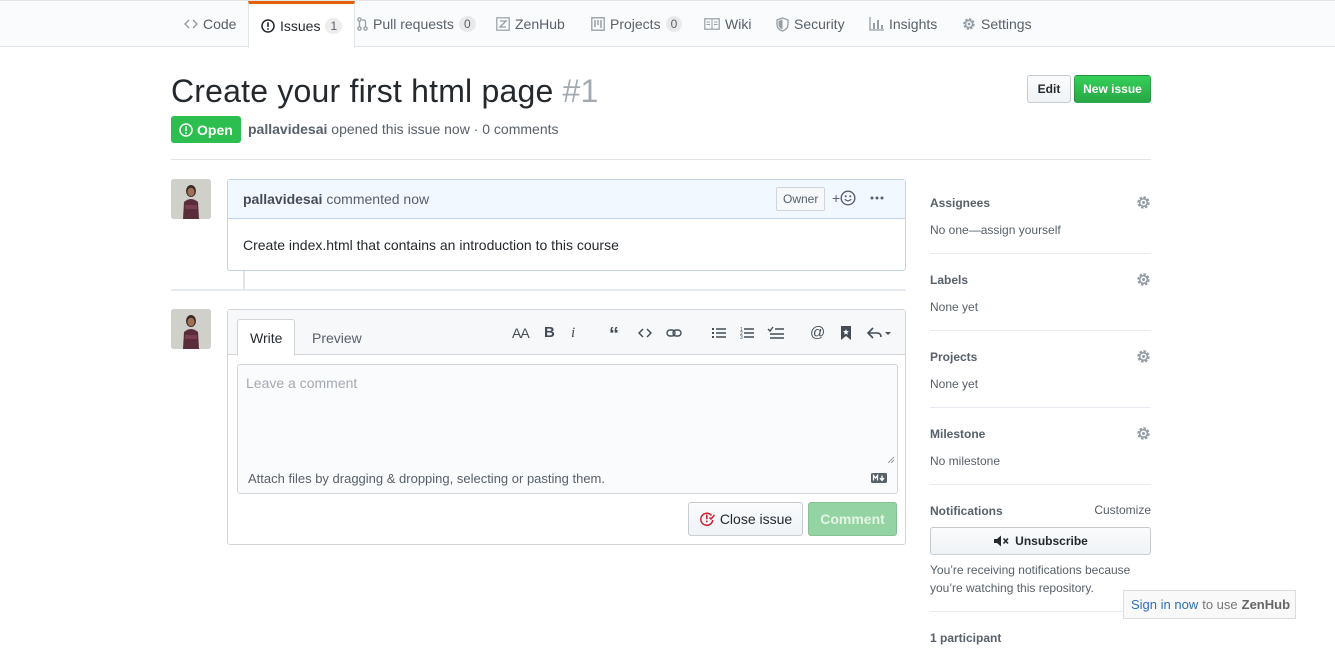 The width and height of the screenshot is (1335, 653). Describe the element at coordinates (954, 307) in the screenshot. I see `labels-value: None yet` at that location.